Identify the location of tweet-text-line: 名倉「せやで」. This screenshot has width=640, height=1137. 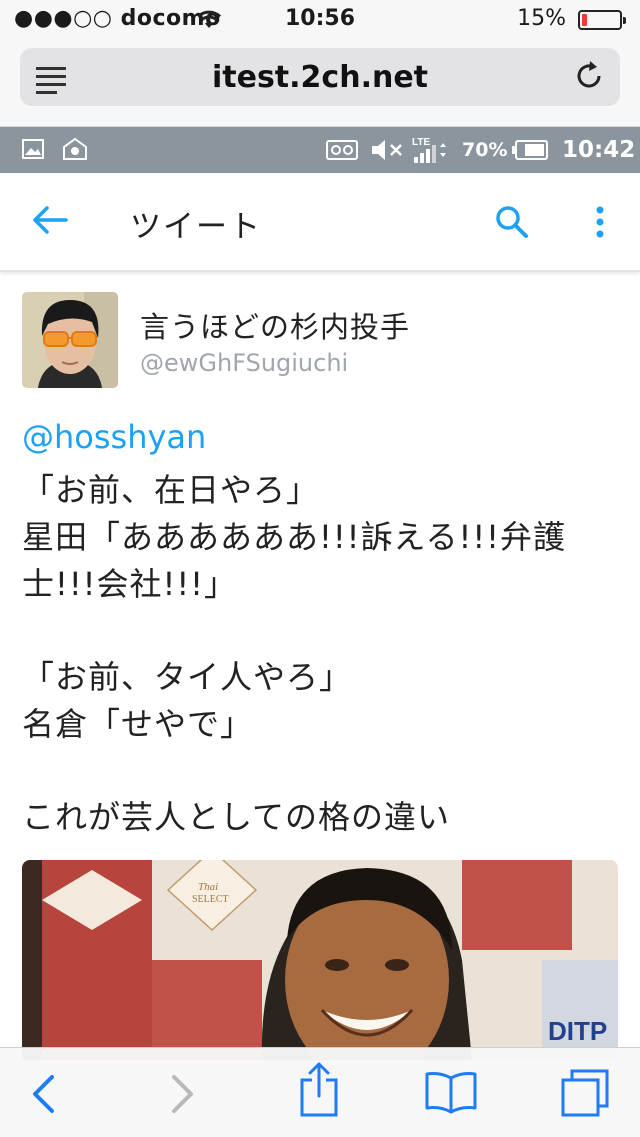
(138, 724).